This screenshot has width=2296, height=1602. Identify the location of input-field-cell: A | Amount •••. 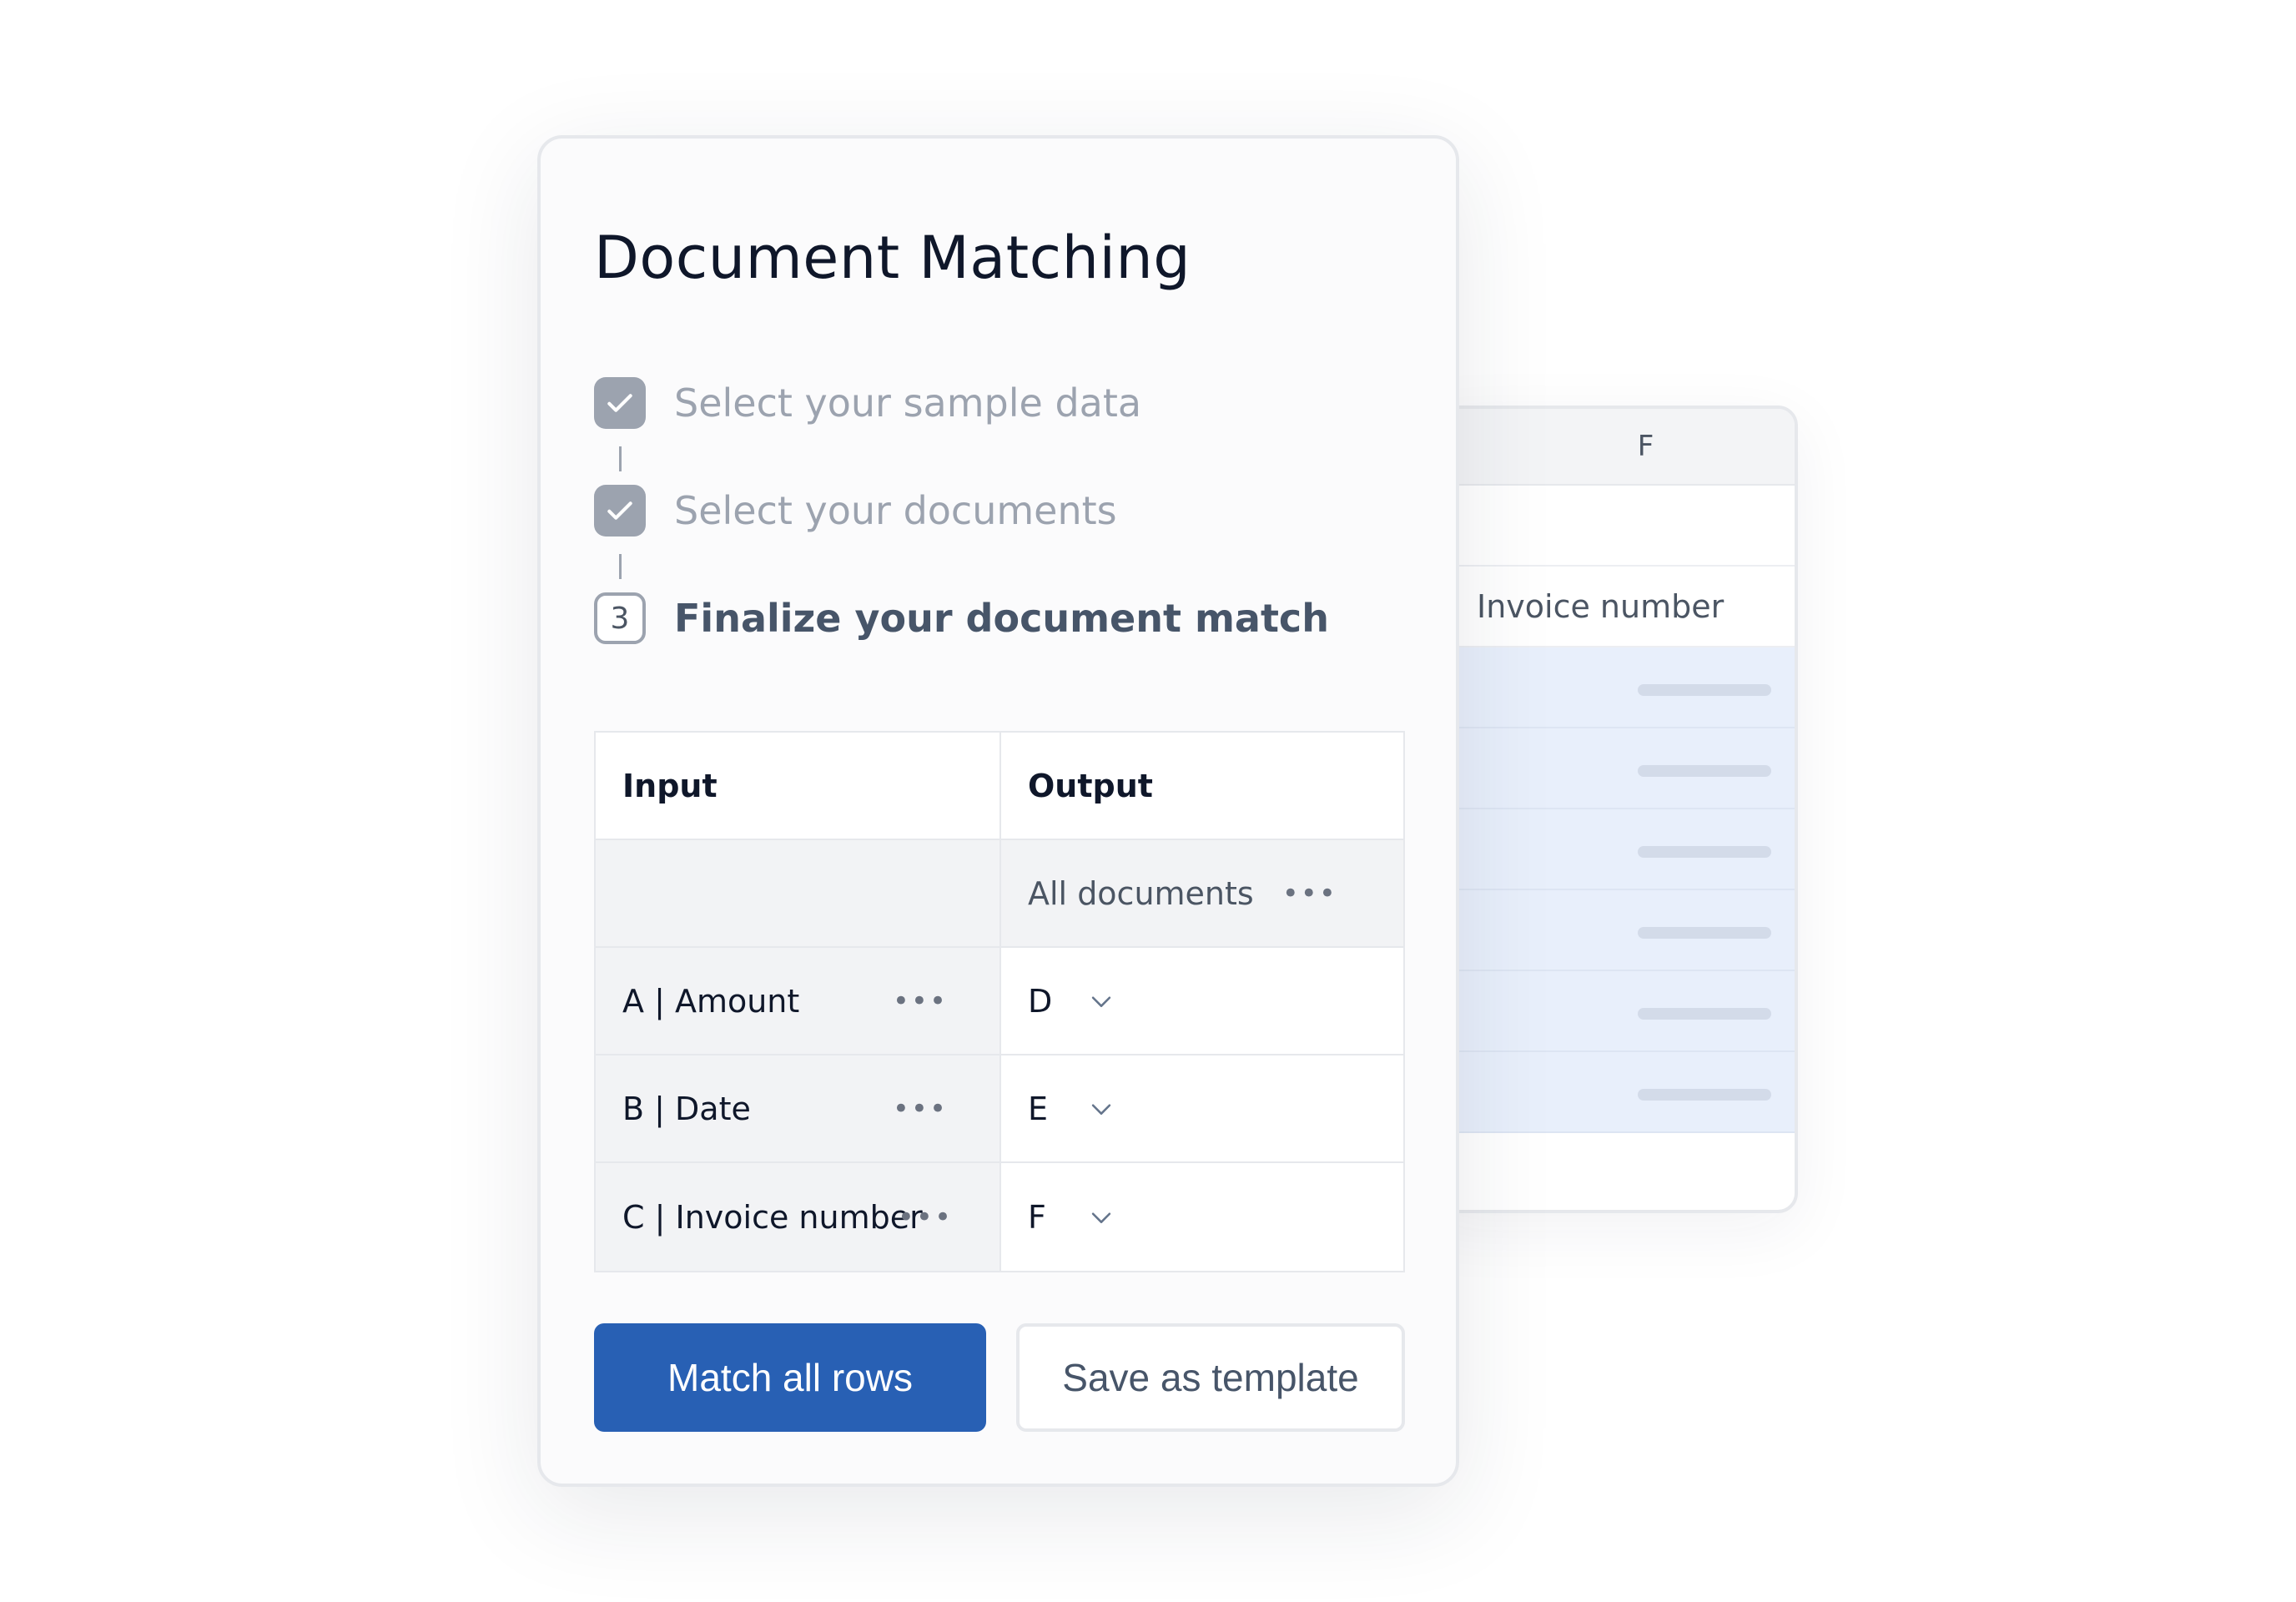
(797, 1001).